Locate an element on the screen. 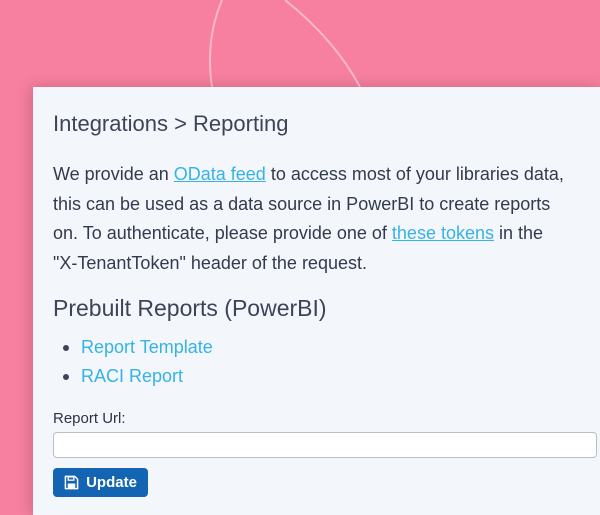 The height and width of the screenshot is (515, 600). save-icon is located at coordinates (71, 482).